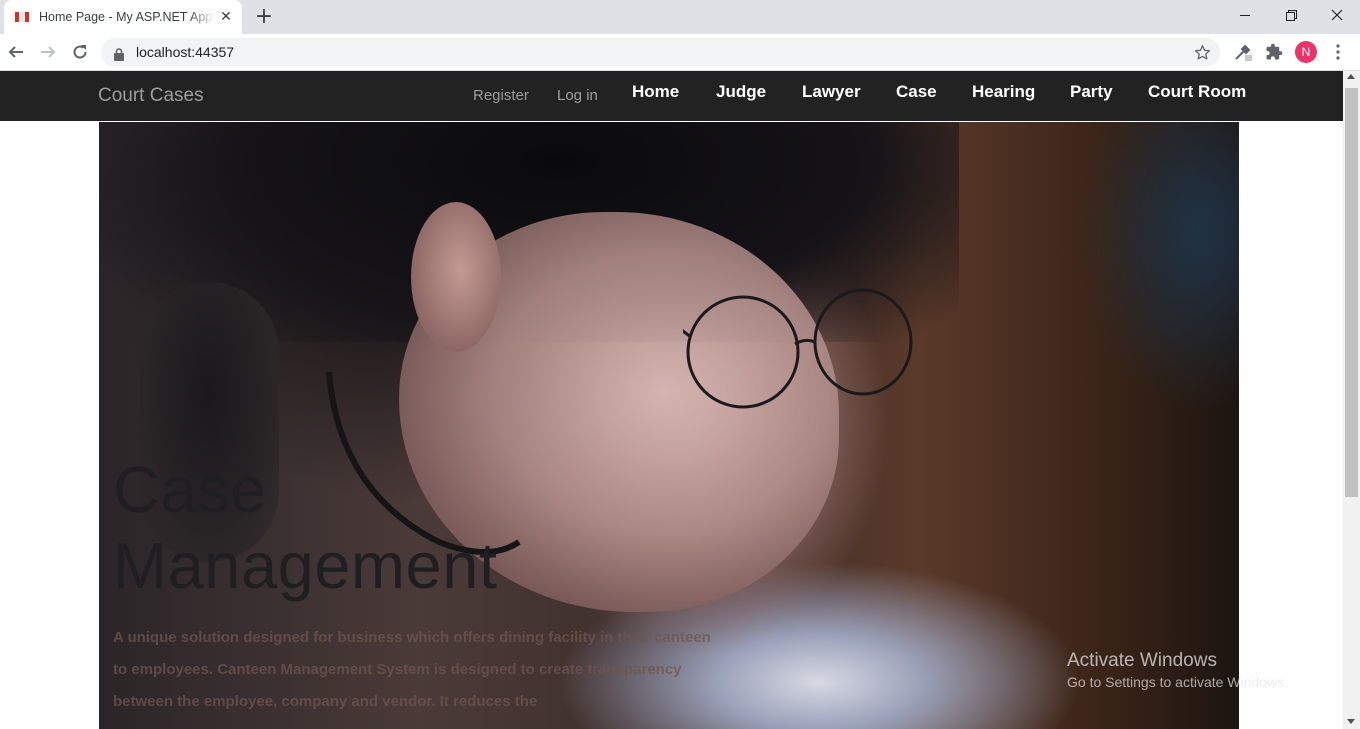 This screenshot has width=1360, height=729. Describe the element at coordinates (305, 565) in the screenshot. I see `hero-title-line-2: Management` at that location.